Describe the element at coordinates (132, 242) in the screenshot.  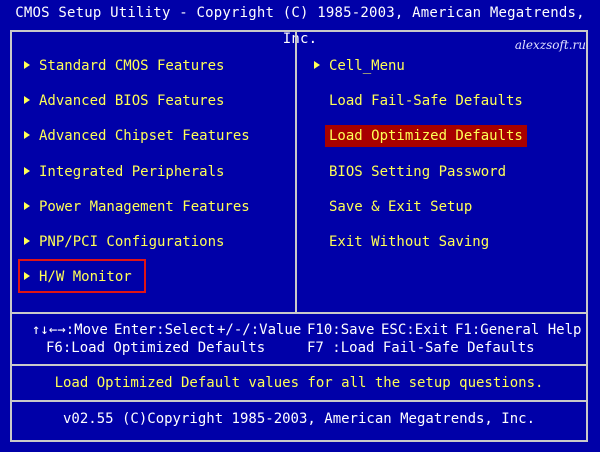
I see `menu-item-label: PNP/PCI Configurations` at that location.